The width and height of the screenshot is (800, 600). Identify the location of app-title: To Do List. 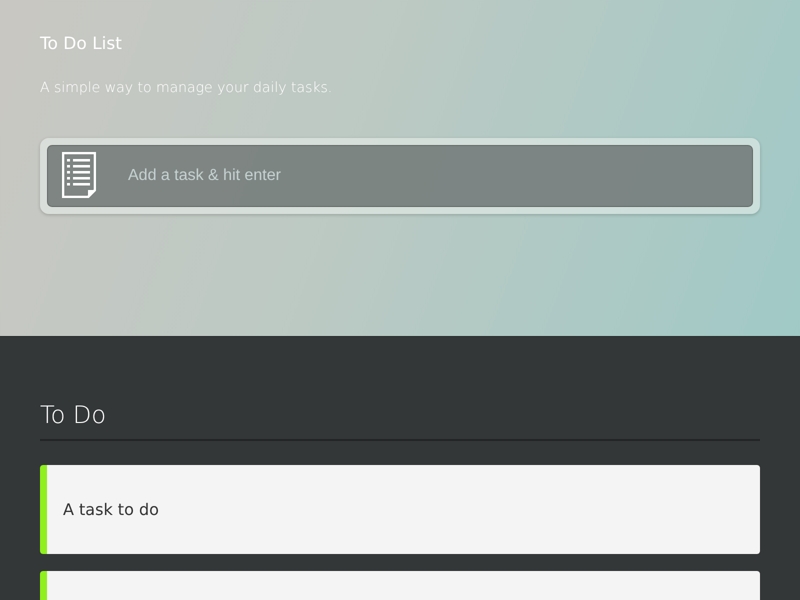
(81, 44).